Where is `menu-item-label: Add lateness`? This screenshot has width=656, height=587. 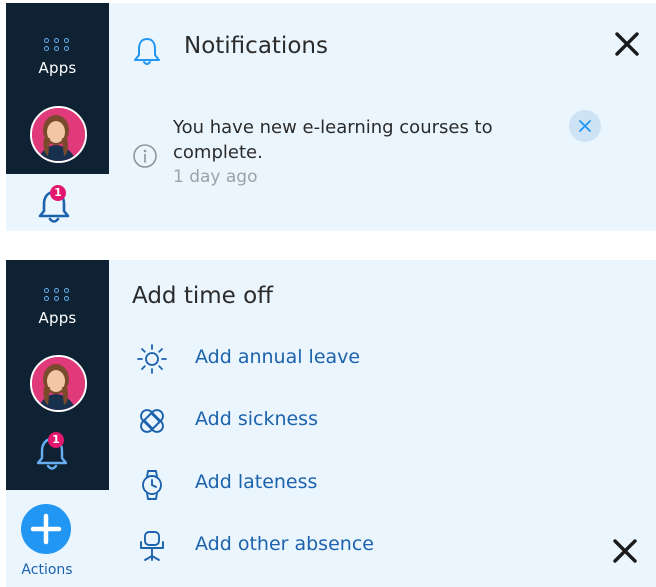 menu-item-label: Add lateness is located at coordinates (256, 482).